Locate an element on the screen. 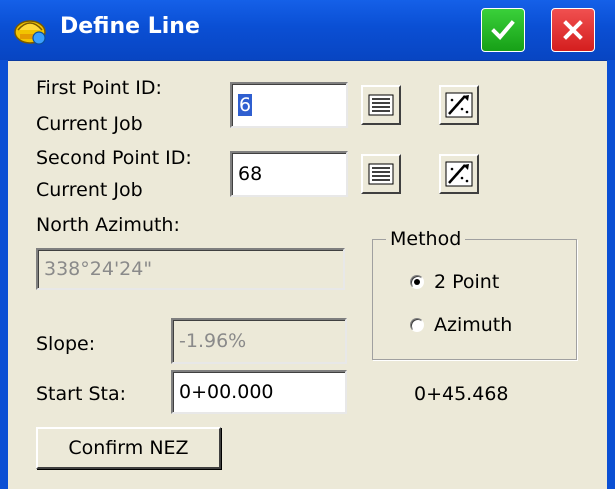  checkmark-icon is located at coordinates (503, 30).